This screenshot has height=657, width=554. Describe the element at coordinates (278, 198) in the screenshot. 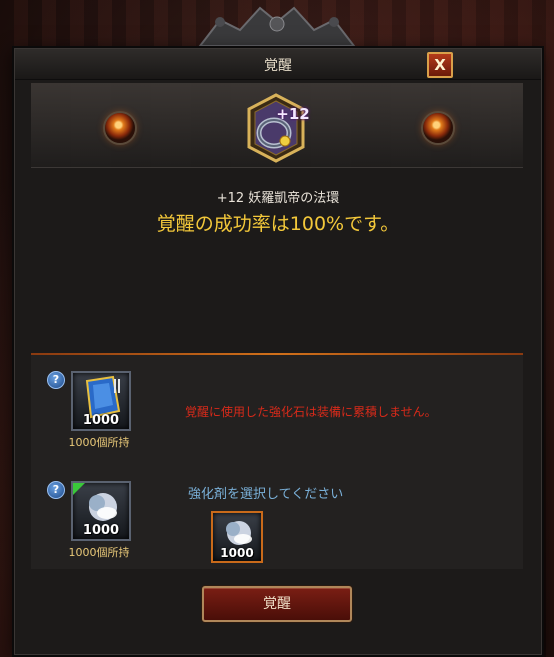

I see `item-name: +12 妖羅凱帝の法環` at that location.